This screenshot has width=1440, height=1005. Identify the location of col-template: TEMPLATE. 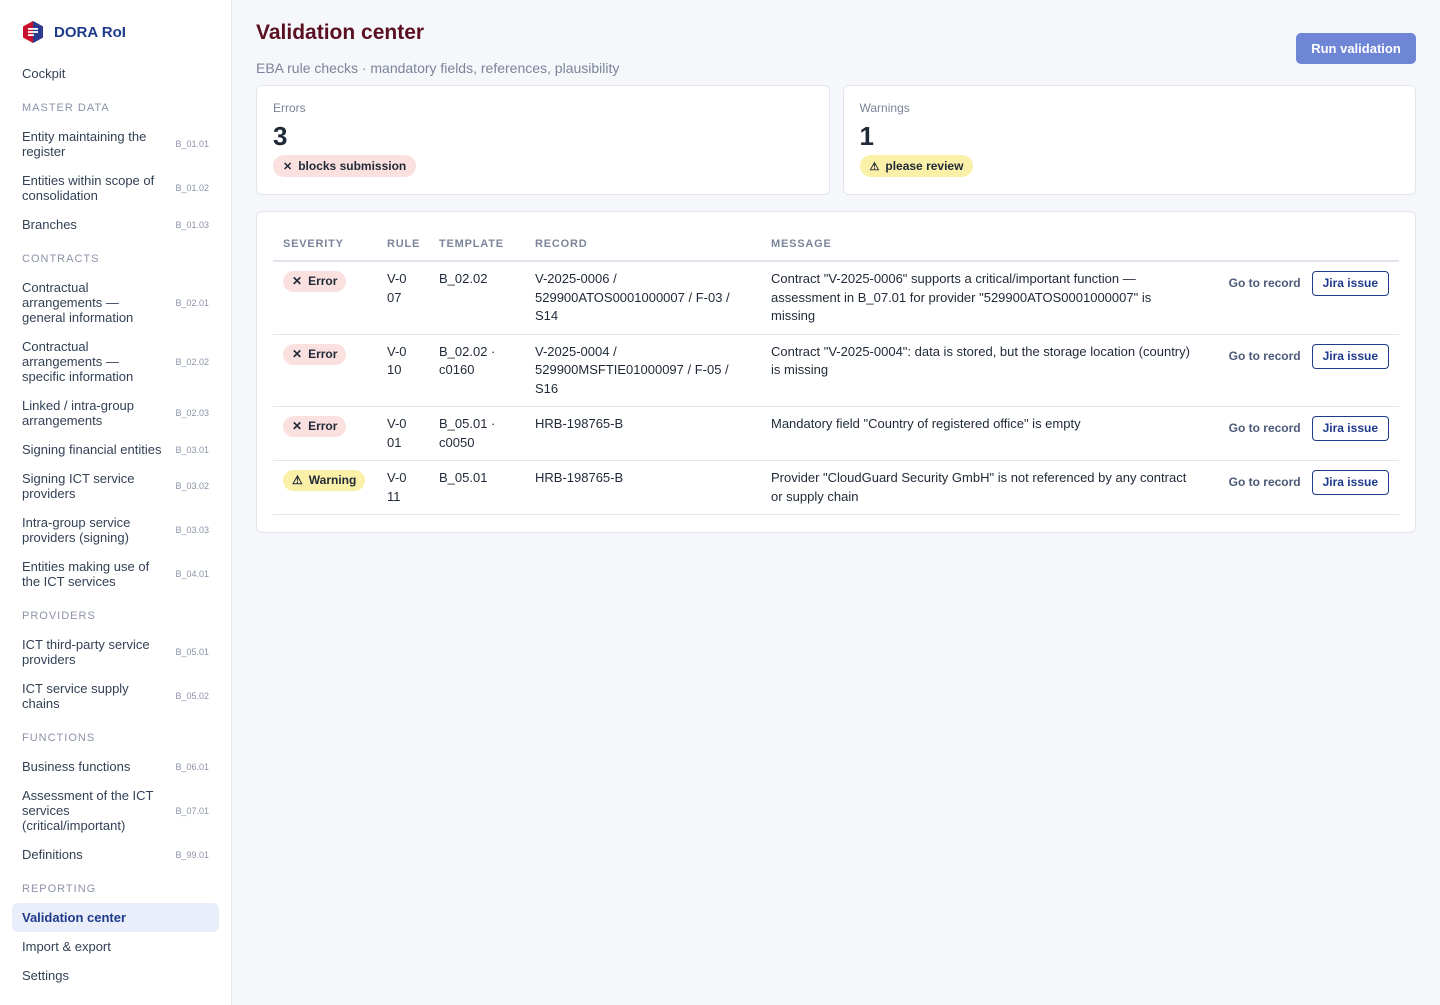
(477, 245).